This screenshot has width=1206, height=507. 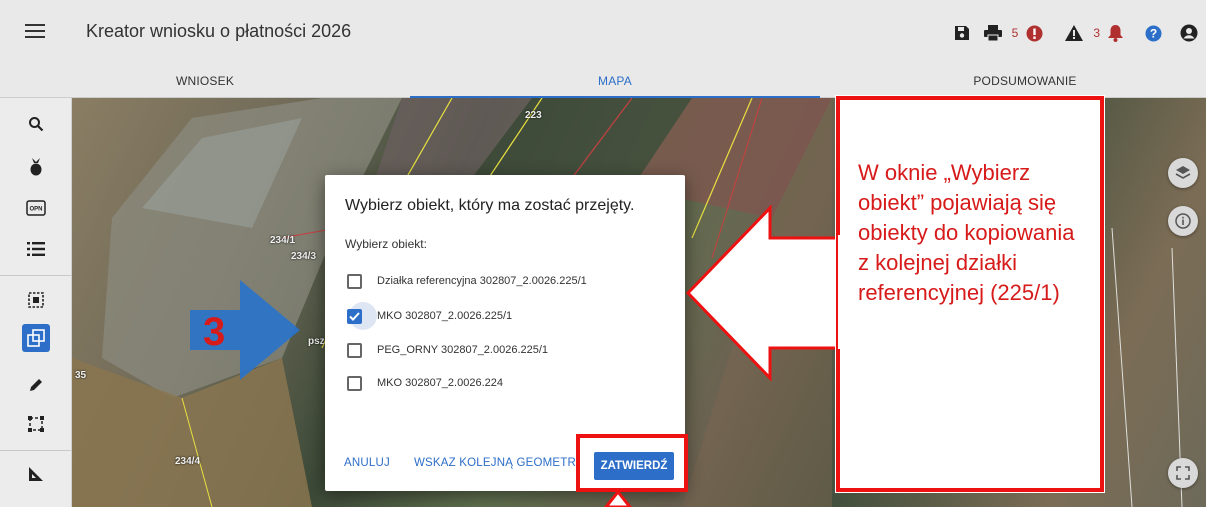 What do you see at coordinates (618, 498) in the screenshot?
I see `up-arrow-icon` at bounding box center [618, 498].